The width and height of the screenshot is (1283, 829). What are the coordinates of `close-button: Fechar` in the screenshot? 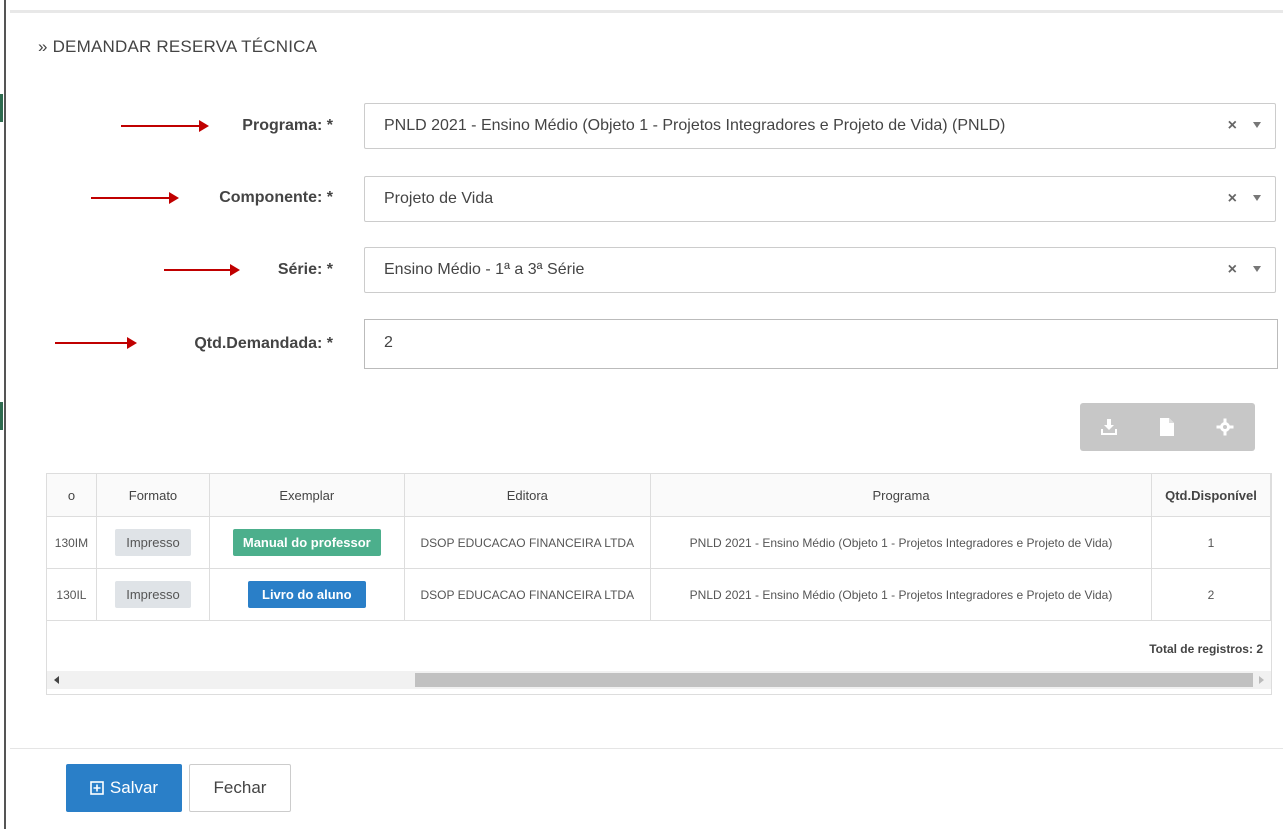 It's located at (240, 788).